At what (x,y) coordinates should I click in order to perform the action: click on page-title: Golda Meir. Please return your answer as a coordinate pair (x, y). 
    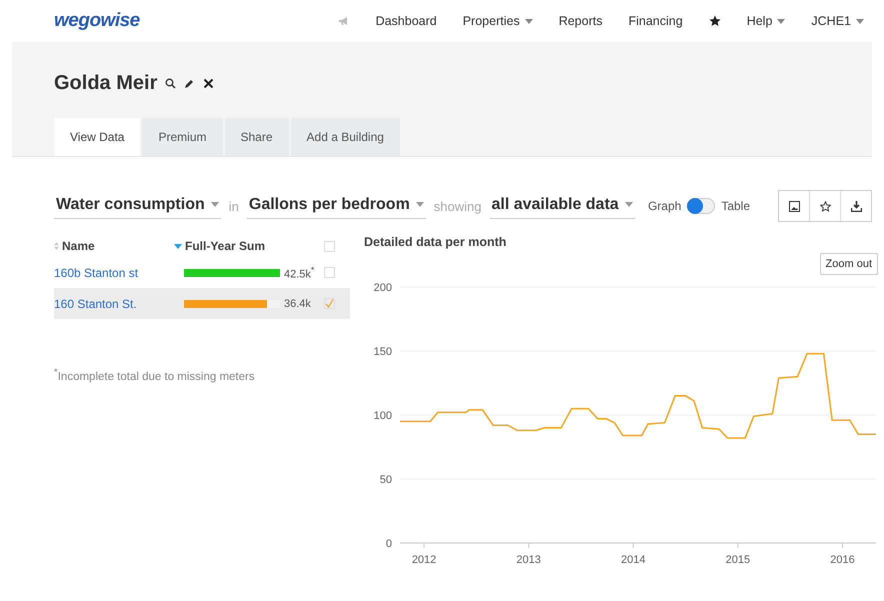
    Looking at the image, I should click on (106, 83).